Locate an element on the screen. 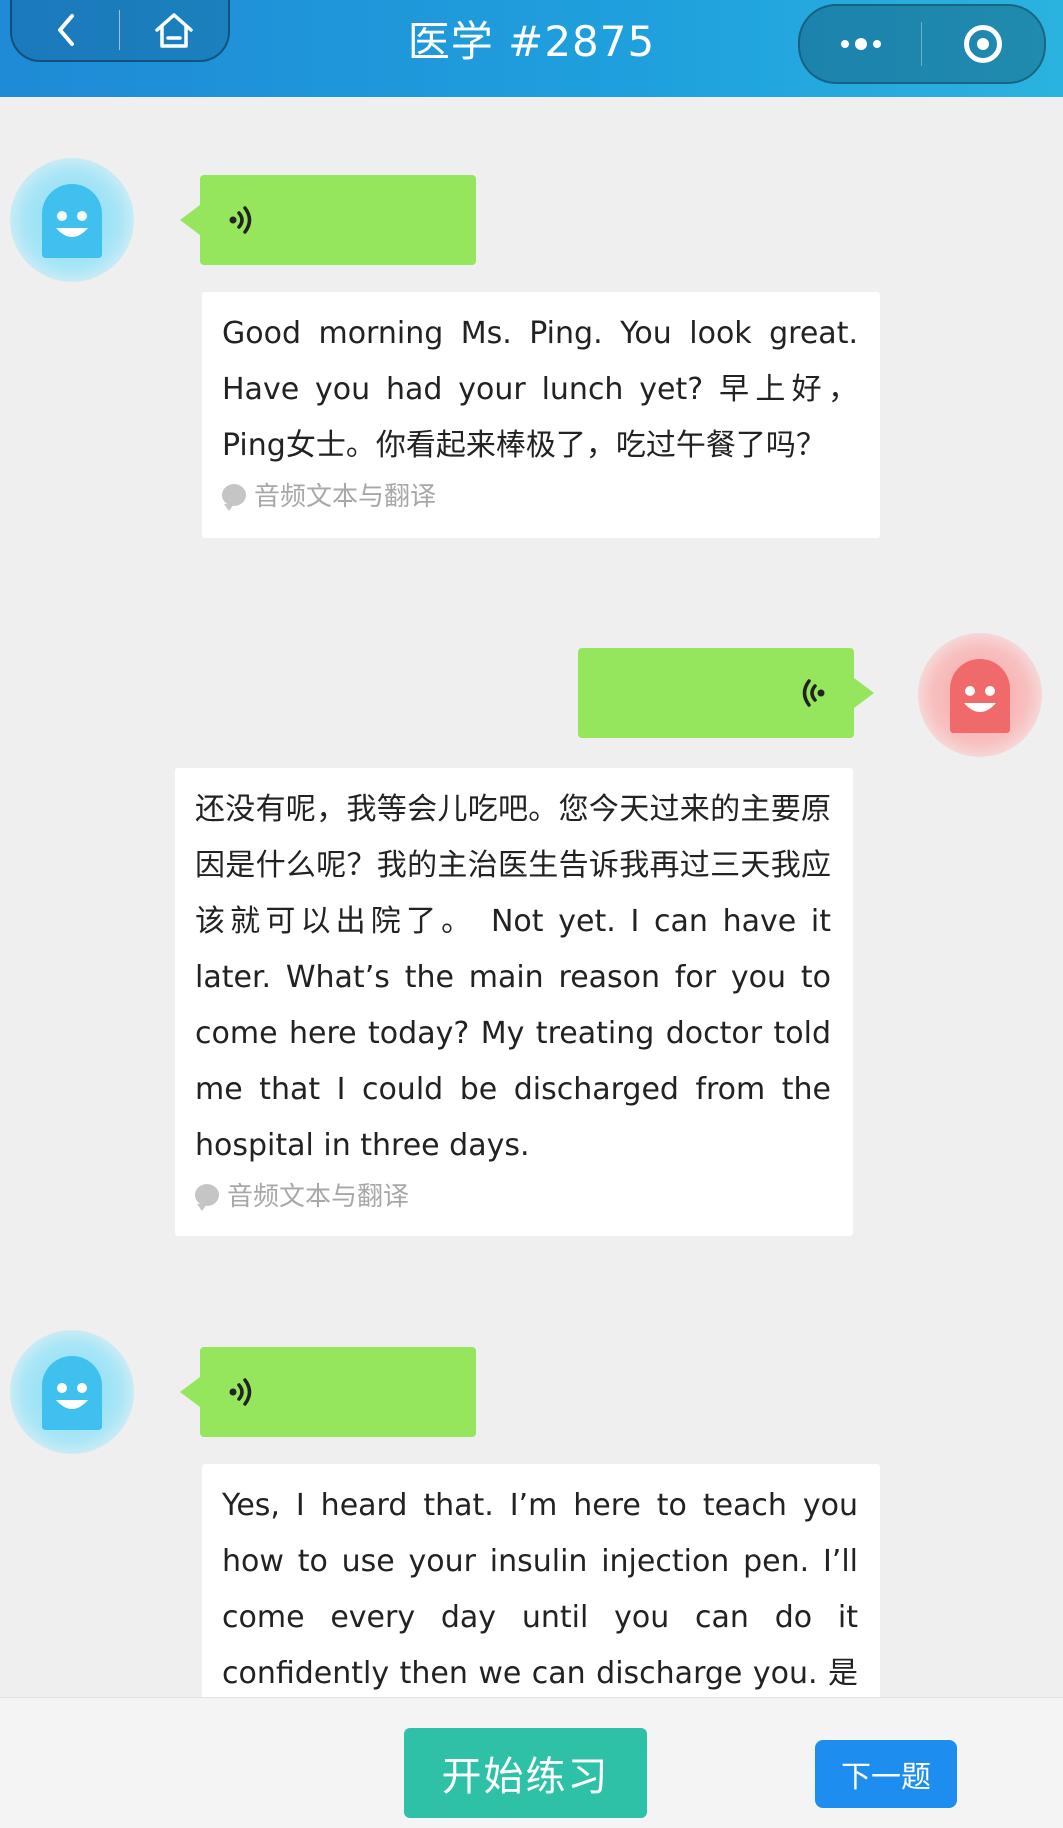 Image resolution: width=1063 pixels, height=1828 pixels. avatar-speaker-b is located at coordinates (980, 695).